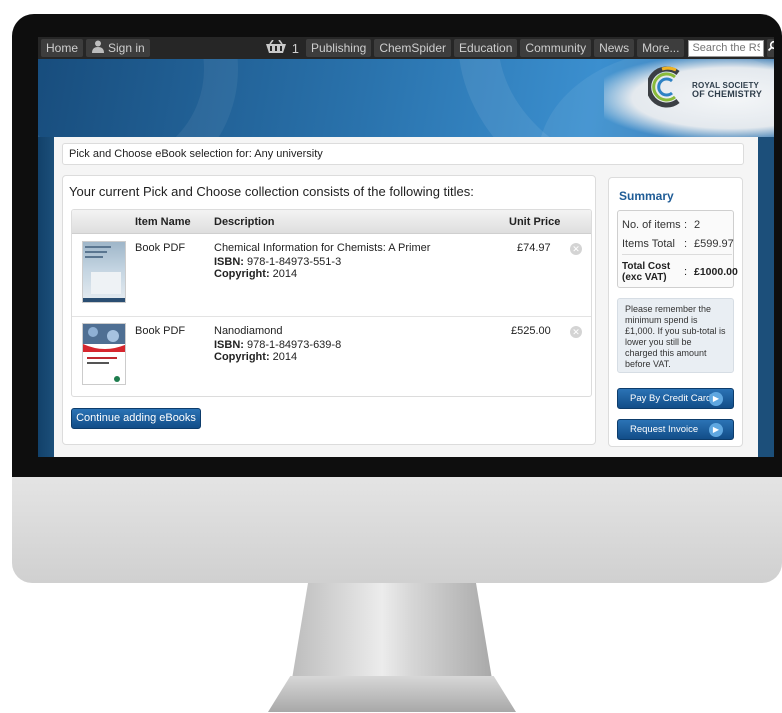 This screenshot has width=782, height=713. I want to click on nav-news: News, so click(614, 48).